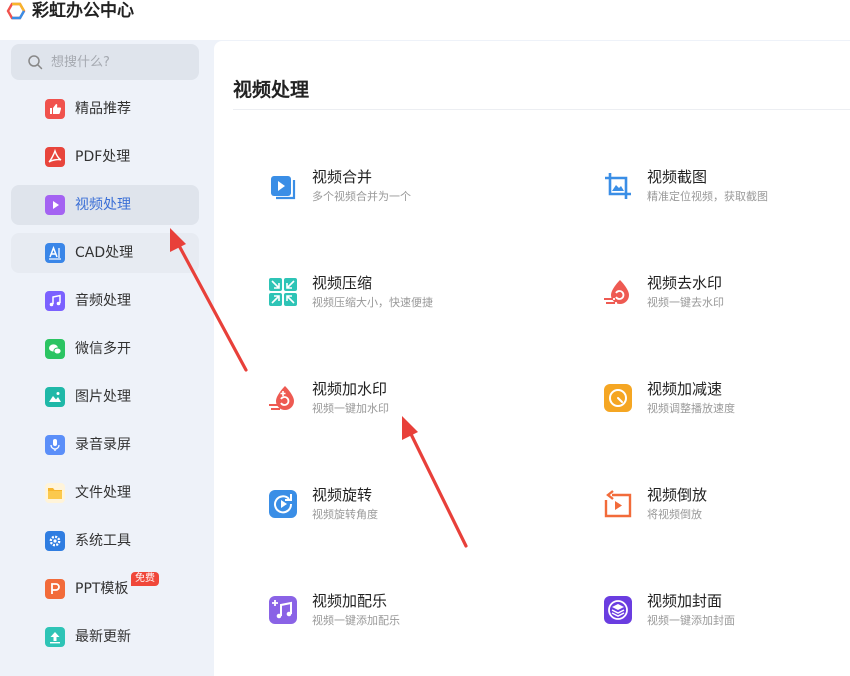 The image size is (850, 676). I want to click on tool-add-music: 视频加配乐 视频一键添加配乐, so click(418, 616).